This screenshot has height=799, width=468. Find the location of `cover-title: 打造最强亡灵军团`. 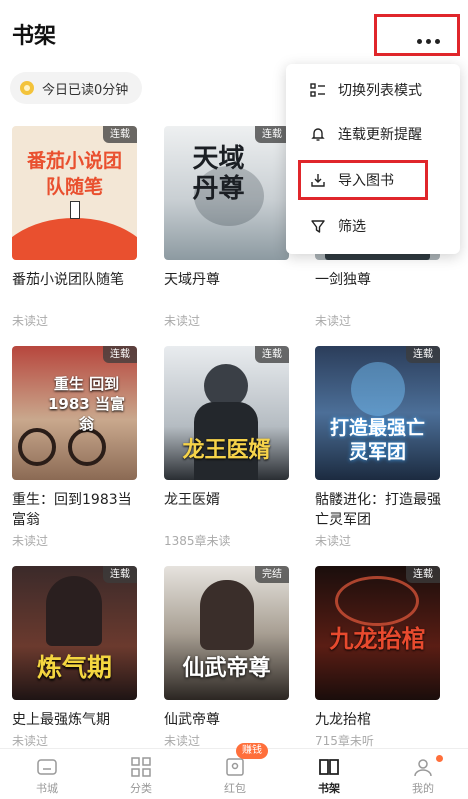

cover-title: 打造最强亡灵军团 is located at coordinates (377, 440).